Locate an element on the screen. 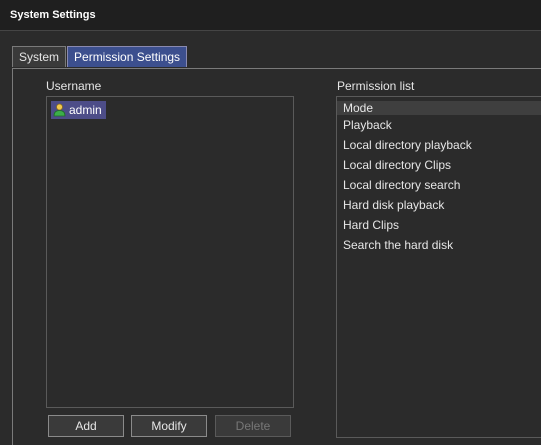  permission-item-local-directory-playback: Local directory playback is located at coordinates (407, 147).